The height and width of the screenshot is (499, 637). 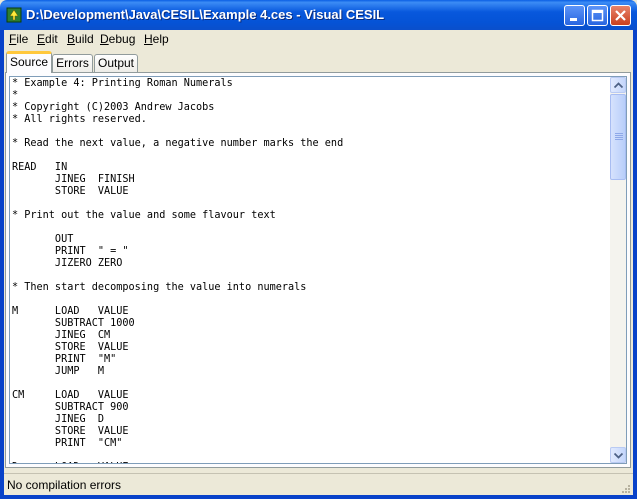 What do you see at coordinates (14, 15) in the screenshot?
I see `app-icon` at bounding box center [14, 15].